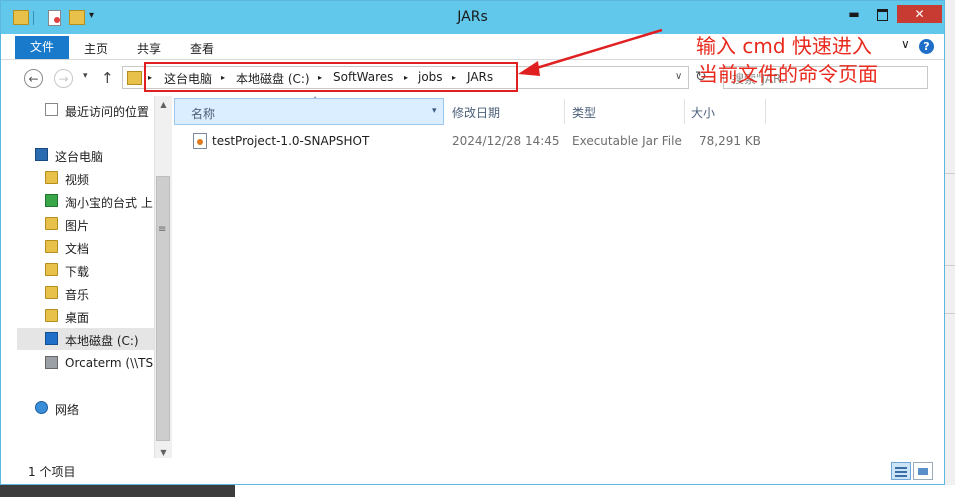  I want to click on annotation-arrow, so click(590, 52).